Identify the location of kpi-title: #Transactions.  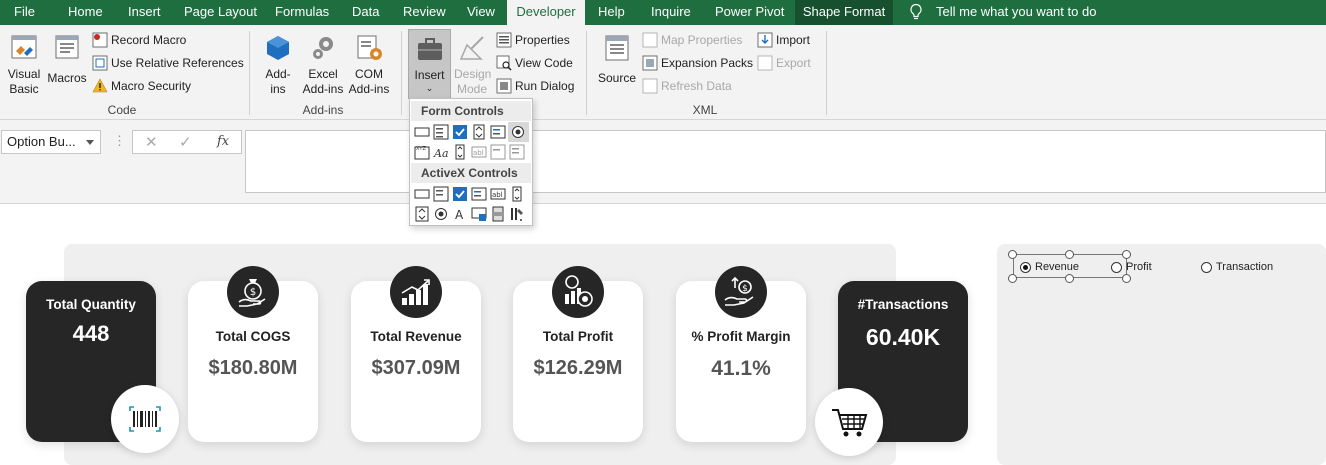
(903, 304).